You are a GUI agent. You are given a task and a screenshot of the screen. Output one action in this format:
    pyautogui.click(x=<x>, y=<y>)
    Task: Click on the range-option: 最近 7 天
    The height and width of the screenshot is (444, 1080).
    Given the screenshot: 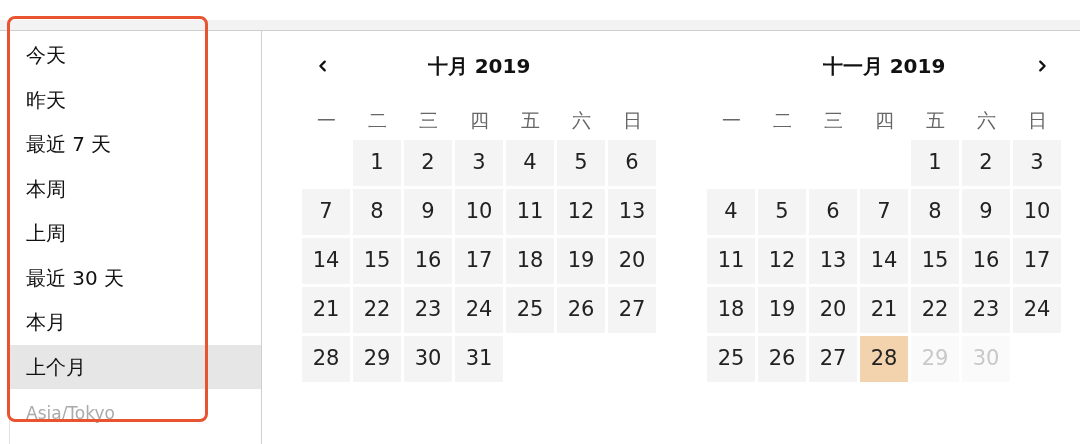 What is the action you would take?
    pyautogui.click(x=135, y=144)
    